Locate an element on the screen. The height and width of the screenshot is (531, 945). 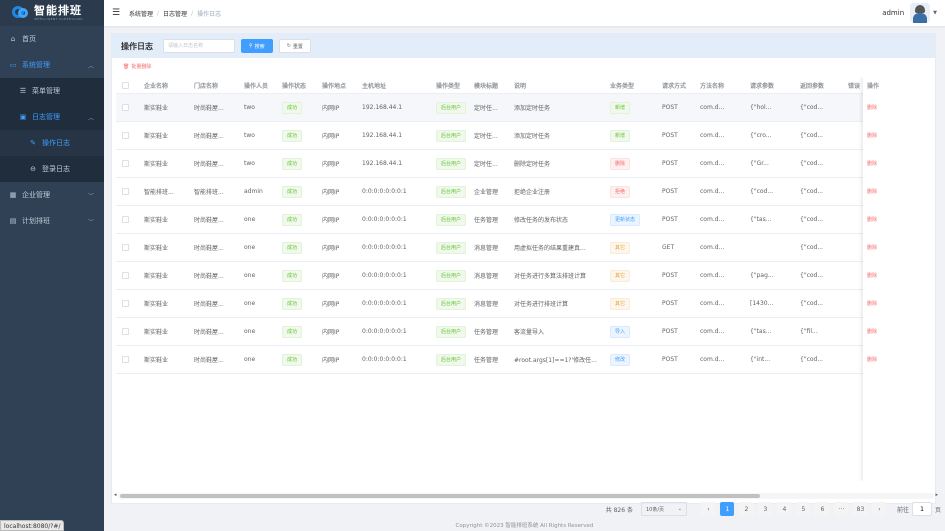
user-menu: admin ▼ is located at coordinates (909, 13).